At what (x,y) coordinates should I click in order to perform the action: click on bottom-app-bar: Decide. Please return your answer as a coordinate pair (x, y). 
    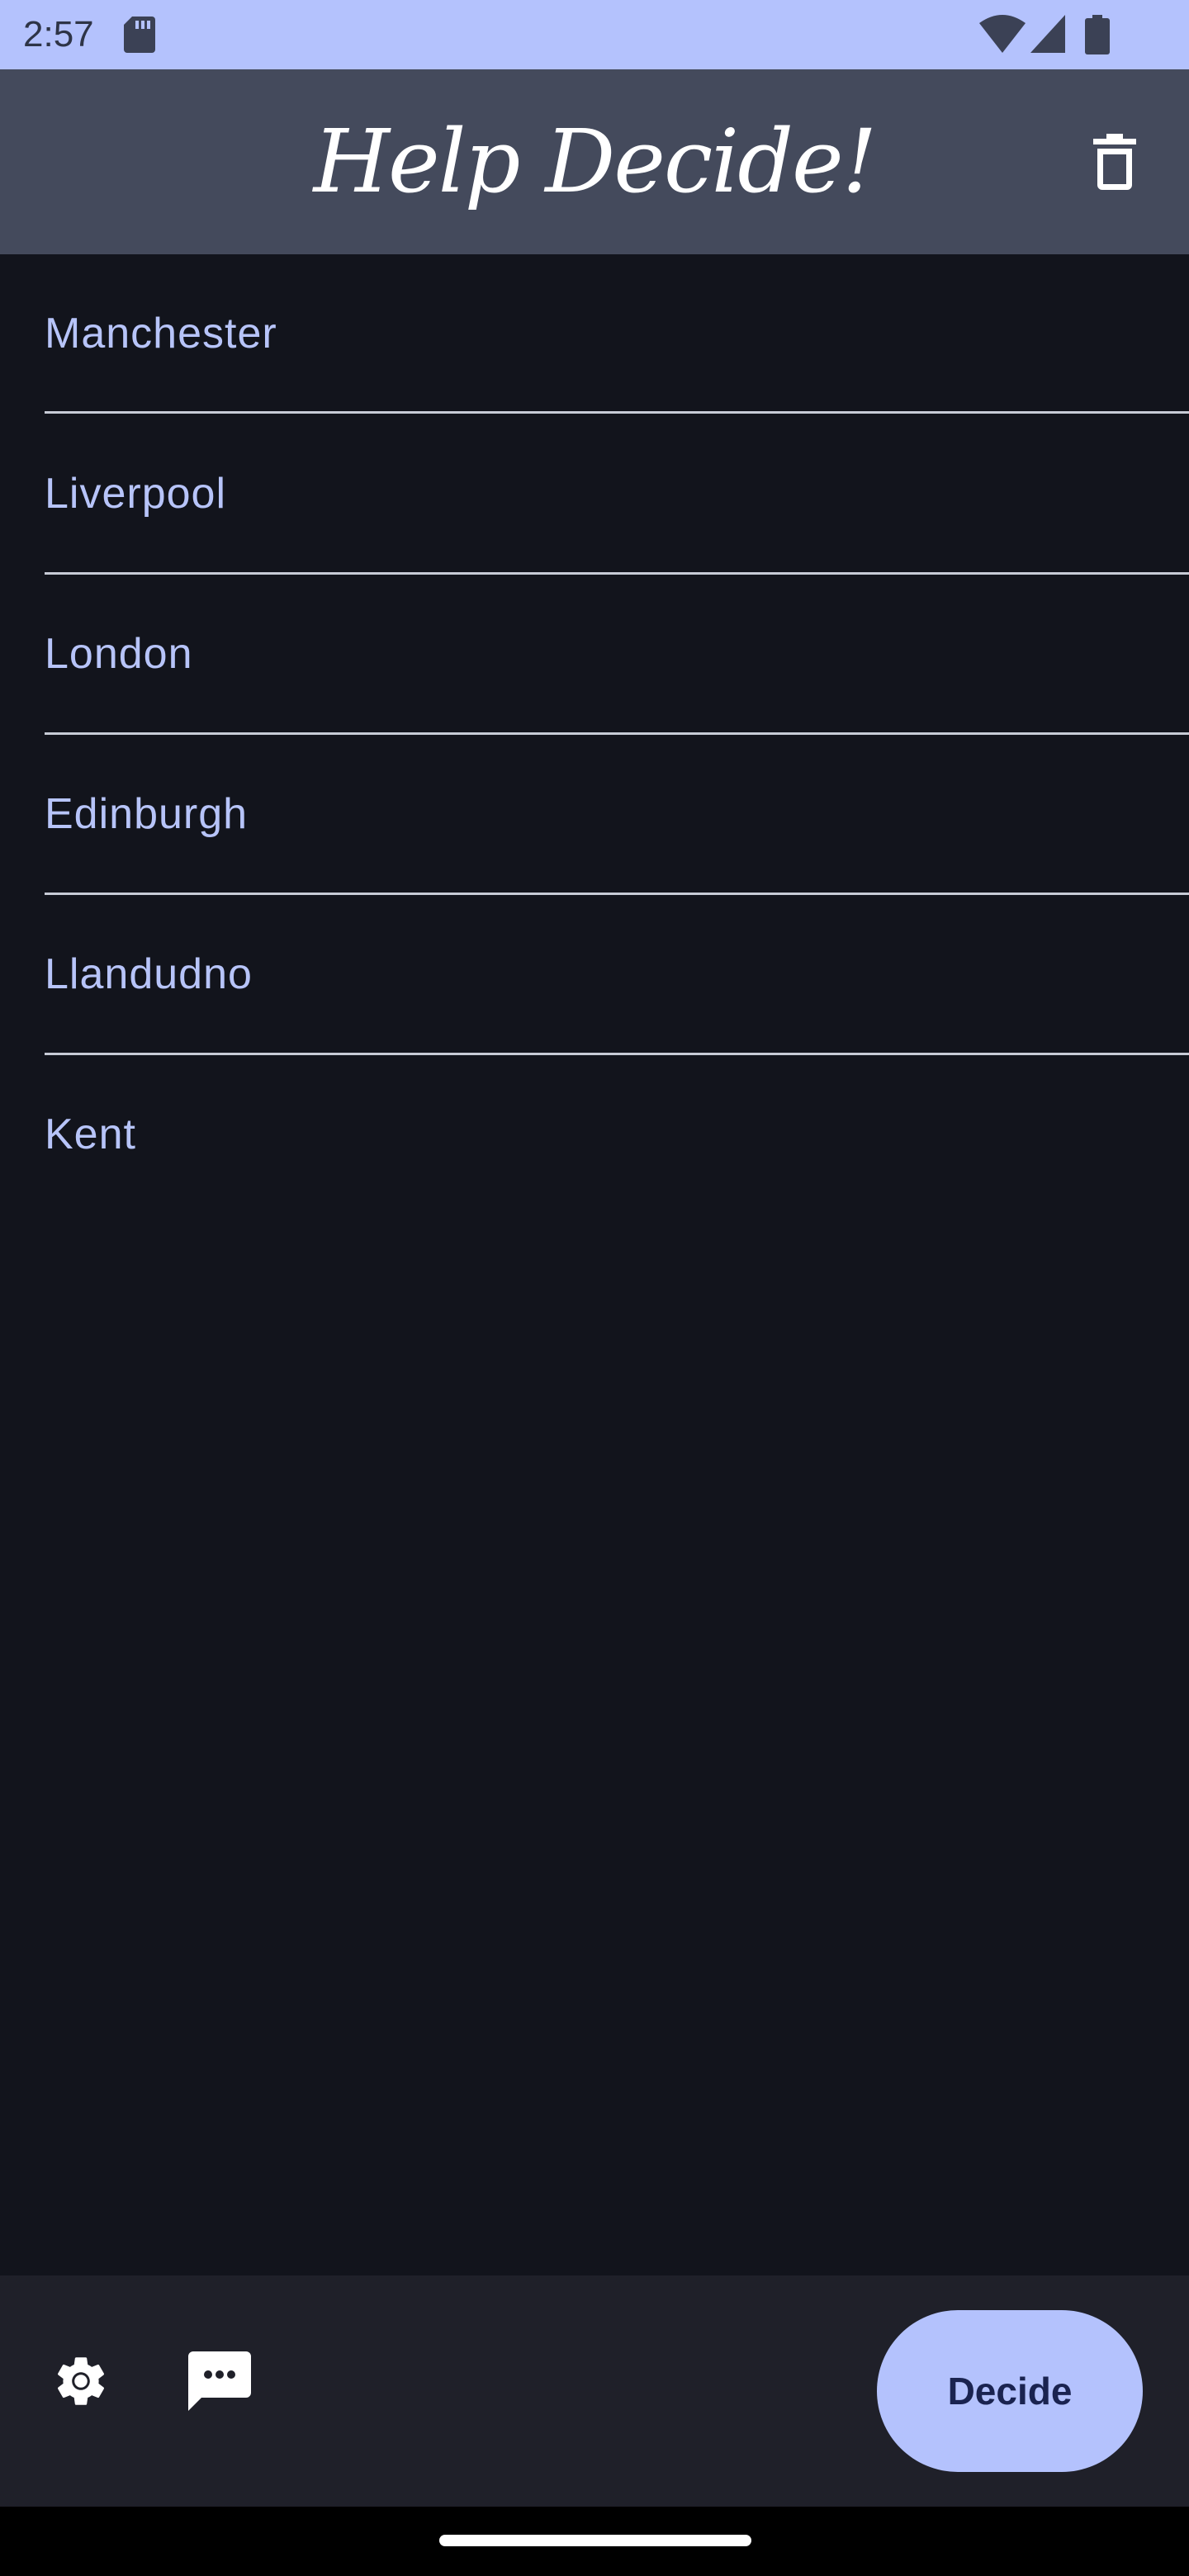
    Looking at the image, I should click on (594, 2391).